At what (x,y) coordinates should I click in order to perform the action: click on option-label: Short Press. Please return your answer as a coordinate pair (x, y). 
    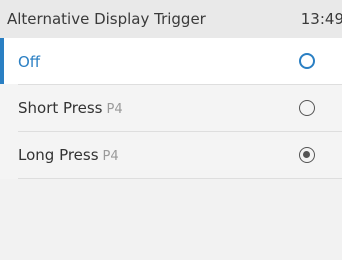
    Looking at the image, I should click on (60, 108).